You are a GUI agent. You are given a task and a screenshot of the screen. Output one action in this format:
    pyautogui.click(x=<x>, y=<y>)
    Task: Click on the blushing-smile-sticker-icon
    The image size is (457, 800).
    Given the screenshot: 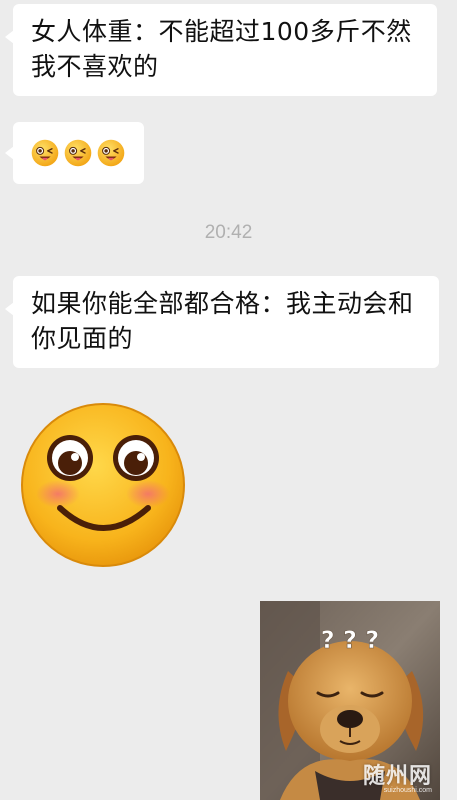 What is the action you would take?
    pyautogui.click(x=103, y=485)
    